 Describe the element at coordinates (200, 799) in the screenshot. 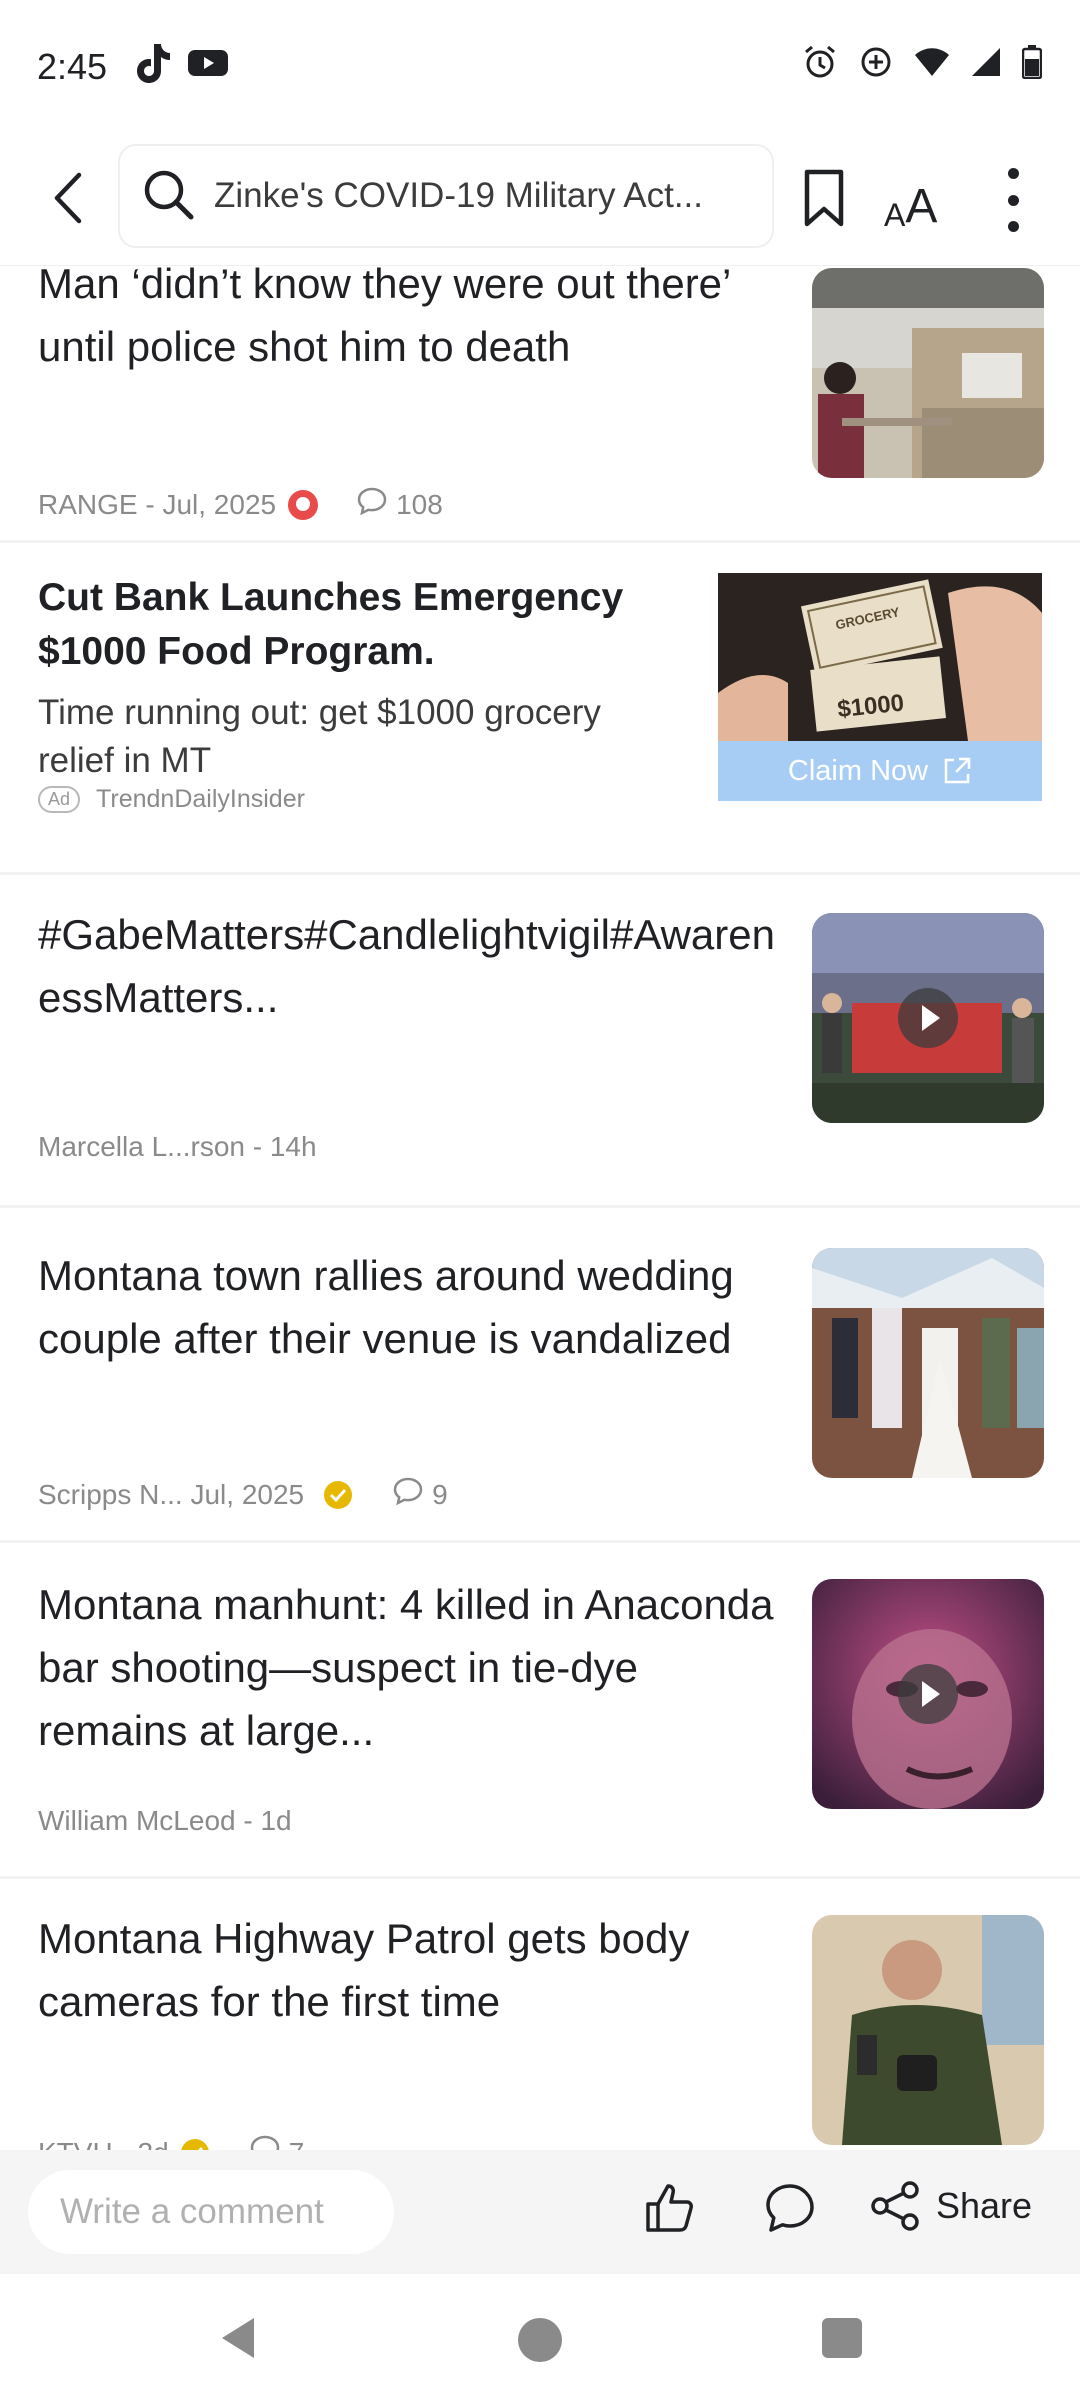

I see `ad-advertiser: TrendnDailyInsider` at that location.